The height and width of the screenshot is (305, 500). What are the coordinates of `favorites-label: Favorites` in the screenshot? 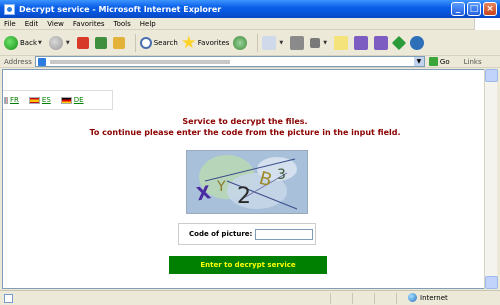 It's located at (213, 42).